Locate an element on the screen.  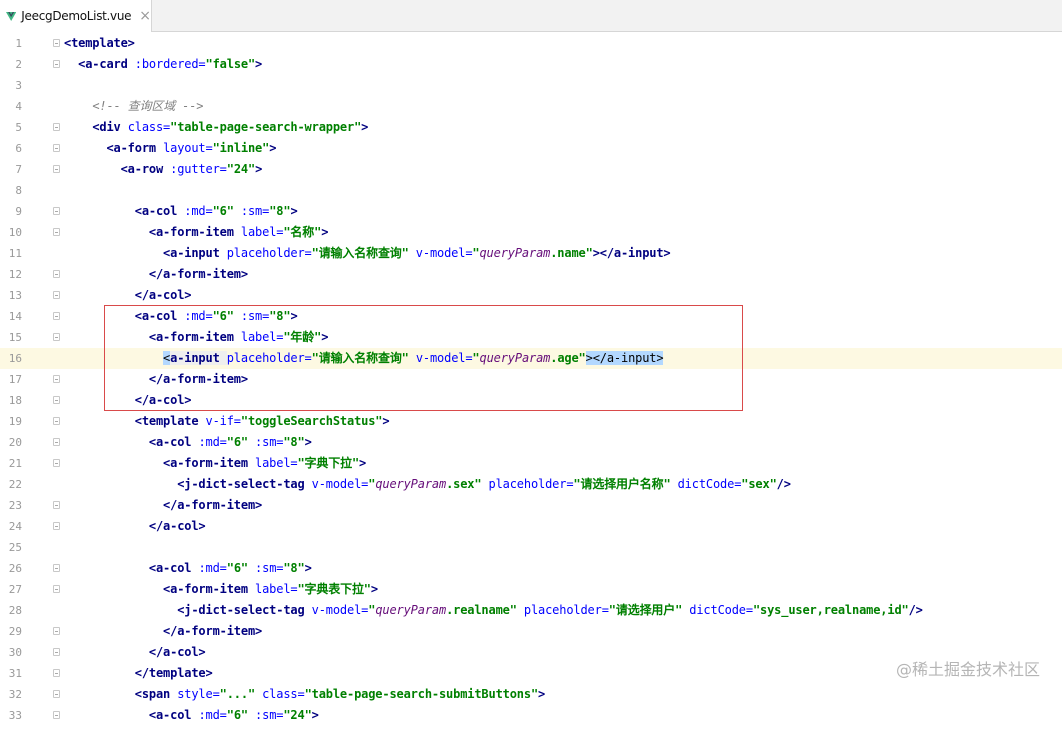
code-line: 21 <a-form-item label="字典下拉"> is located at coordinates (531, 463).